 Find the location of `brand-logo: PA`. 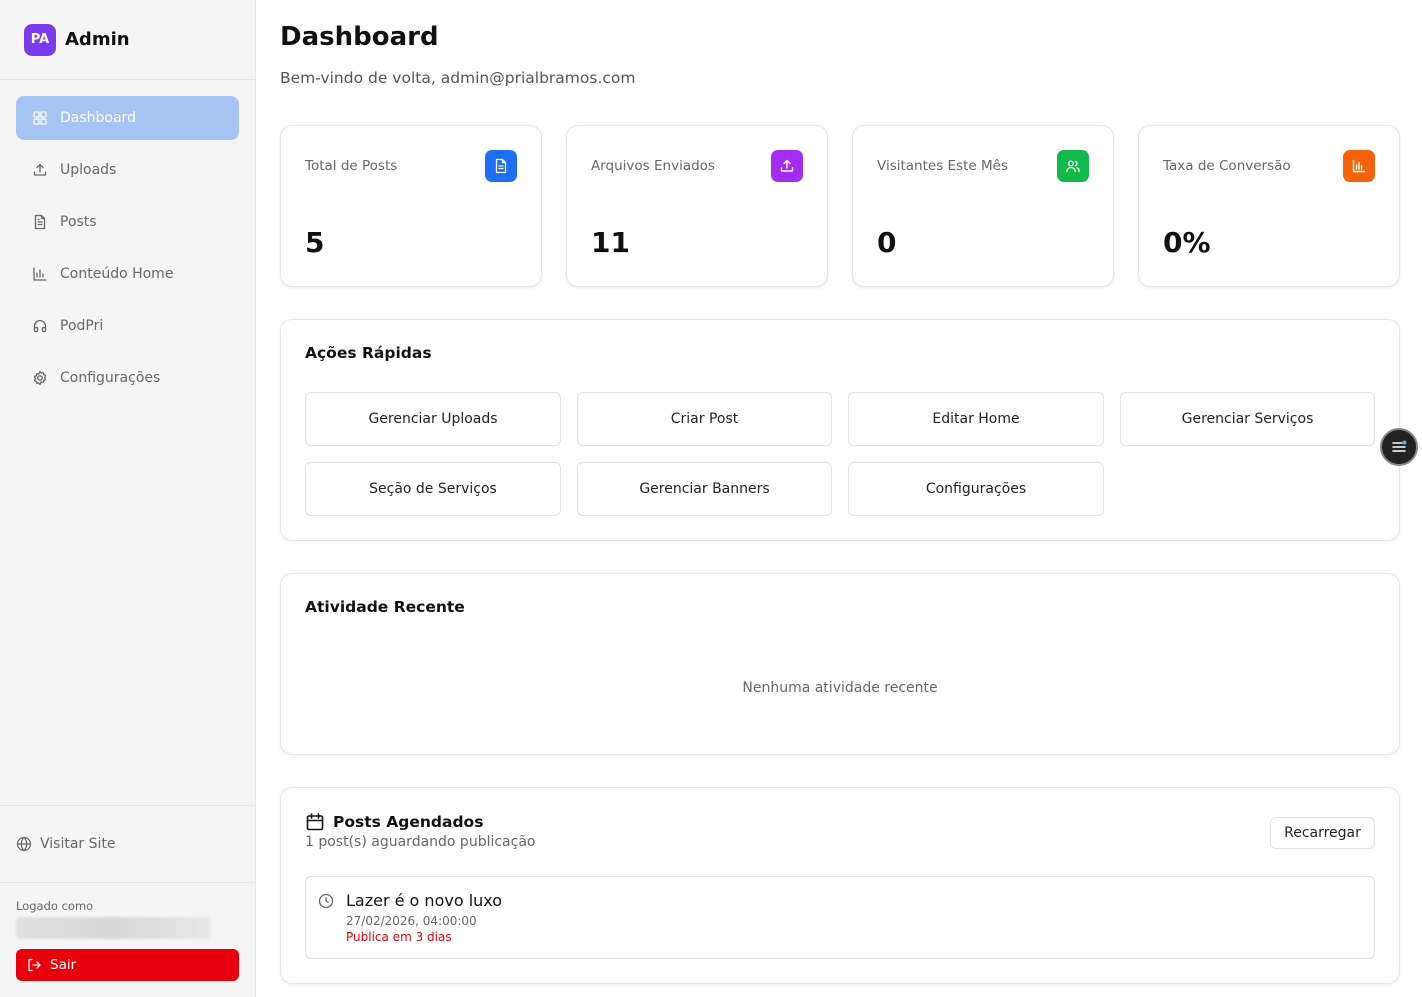

brand-logo: PA is located at coordinates (40, 39).